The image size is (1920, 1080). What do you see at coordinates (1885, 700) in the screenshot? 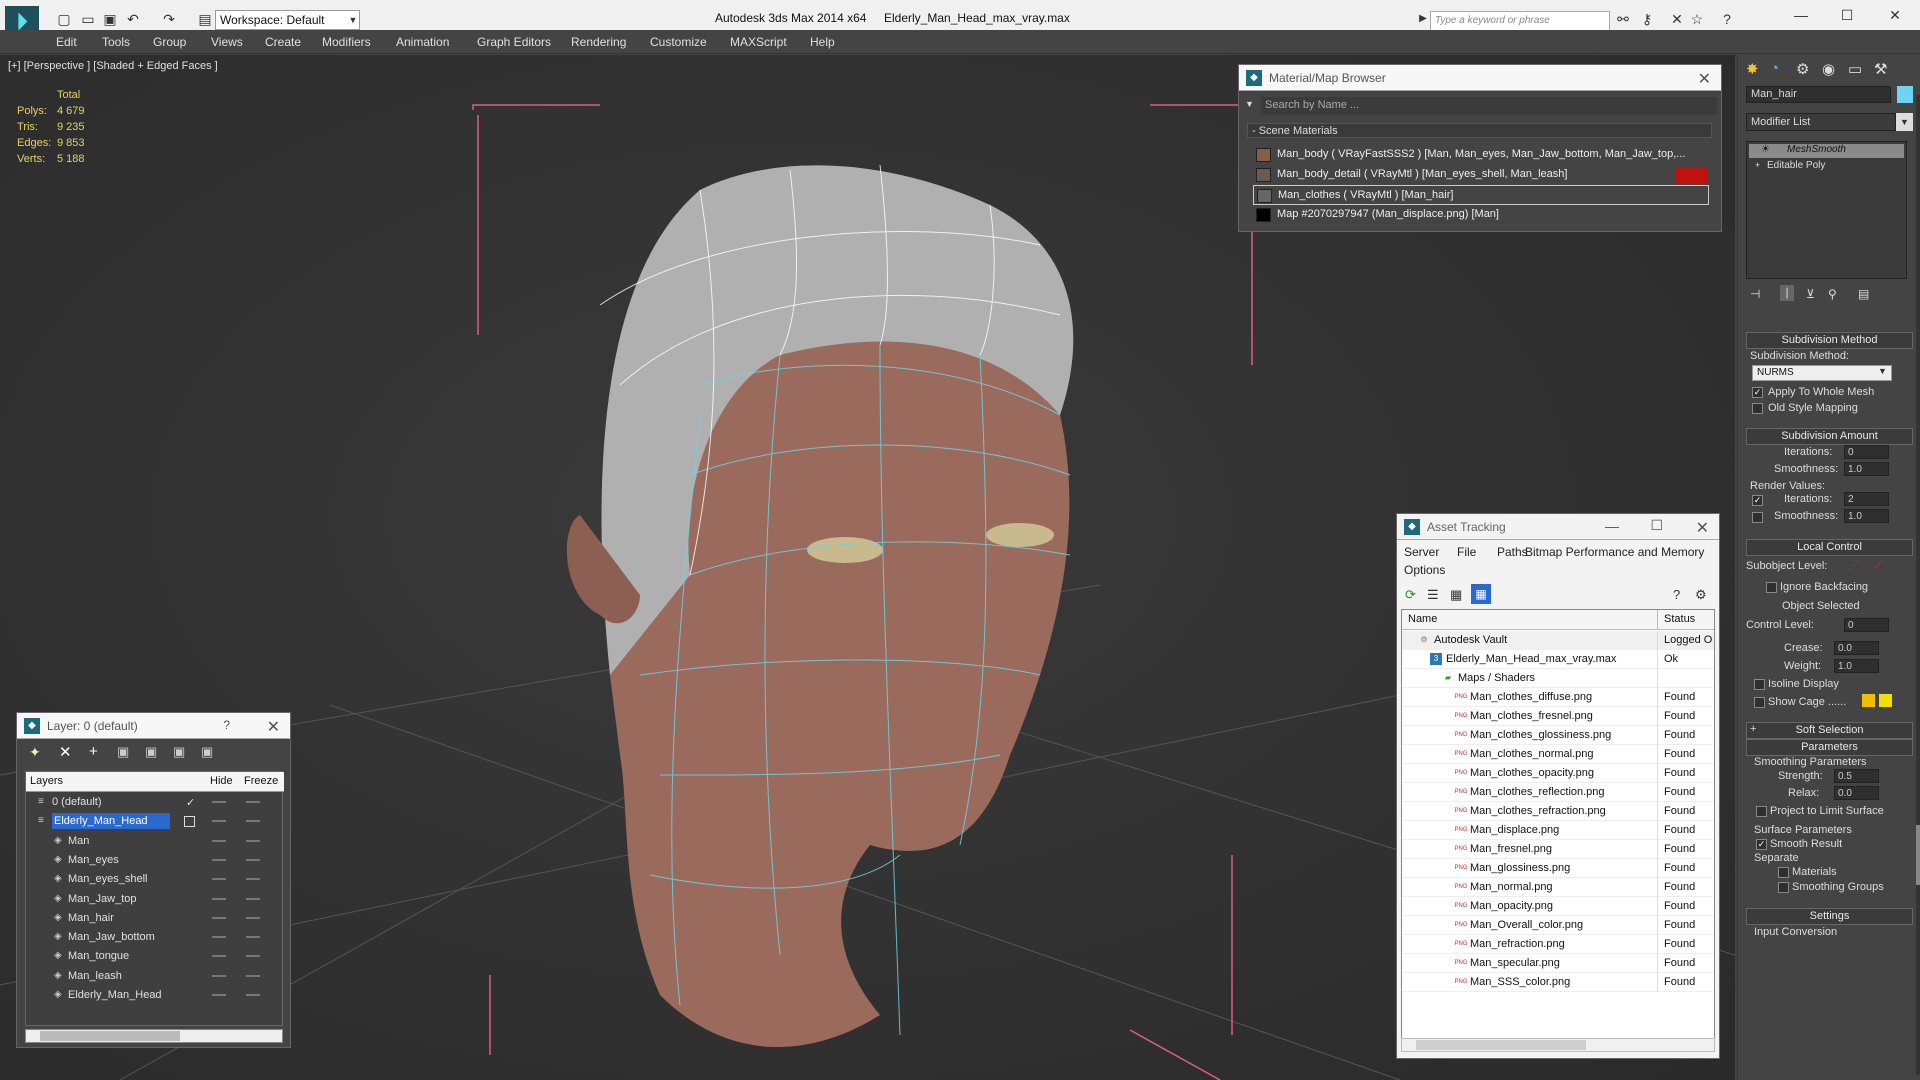
I see `cage-selection-color-swatch` at bounding box center [1885, 700].